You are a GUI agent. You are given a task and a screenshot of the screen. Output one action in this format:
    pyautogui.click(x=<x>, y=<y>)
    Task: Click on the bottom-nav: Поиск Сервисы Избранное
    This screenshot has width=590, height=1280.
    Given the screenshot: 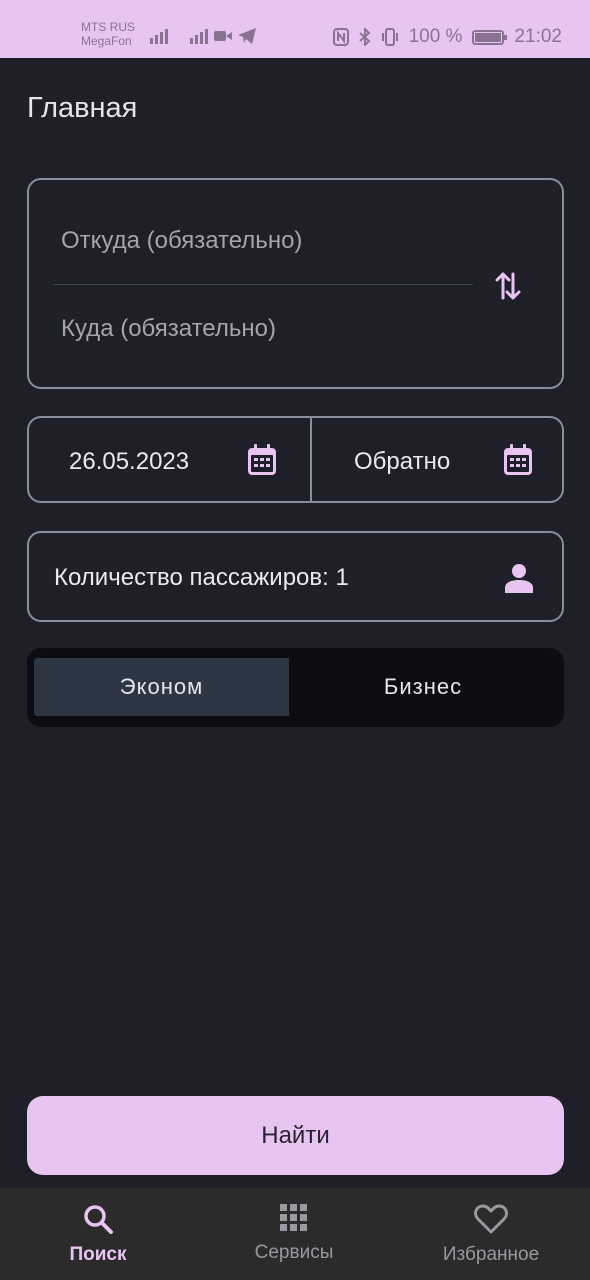 What is the action you would take?
    pyautogui.click(x=295, y=1234)
    